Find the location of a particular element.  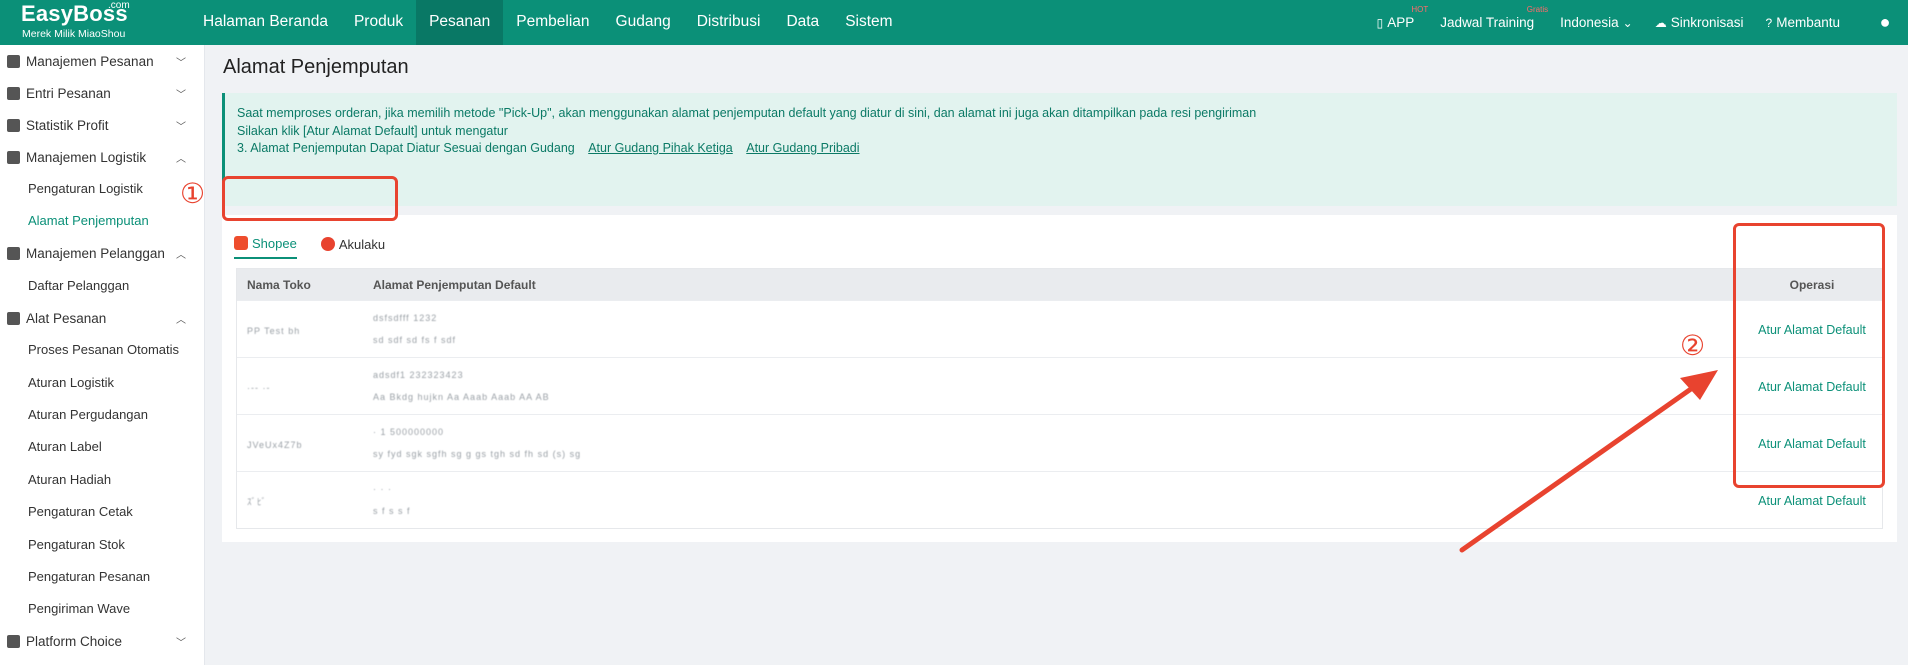

arrow-shaft is located at coordinates (1580, 467).